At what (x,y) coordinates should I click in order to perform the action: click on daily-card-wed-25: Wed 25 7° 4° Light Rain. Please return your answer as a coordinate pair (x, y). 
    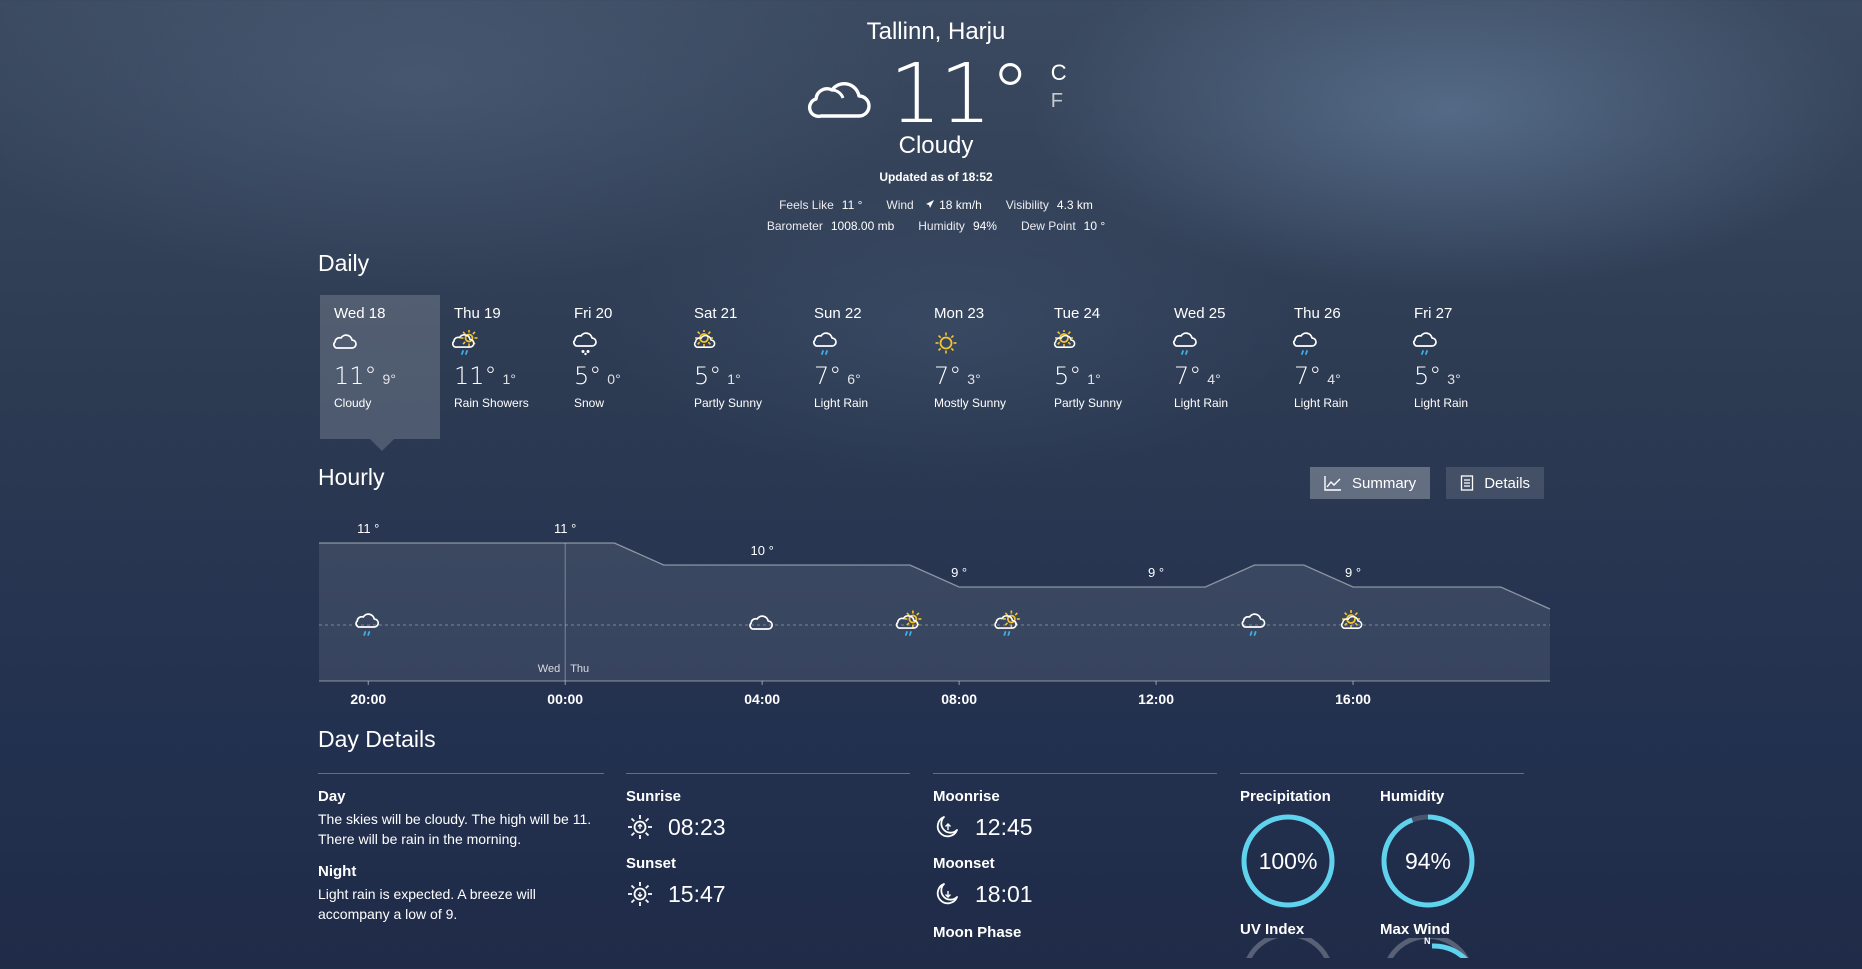
    Looking at the image, I should click on (1220, 367).